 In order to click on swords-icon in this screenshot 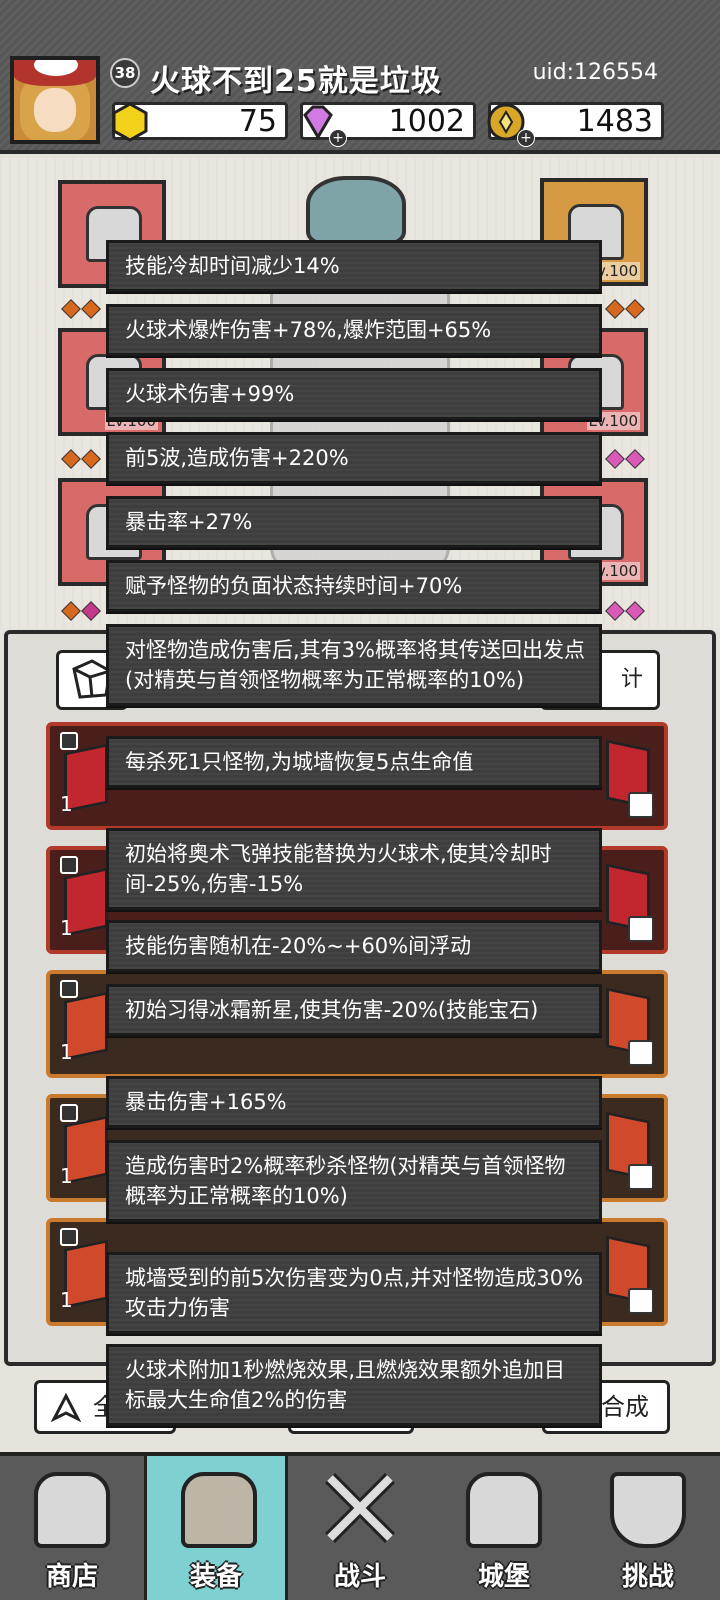, I will do `click(360, 1508)`.